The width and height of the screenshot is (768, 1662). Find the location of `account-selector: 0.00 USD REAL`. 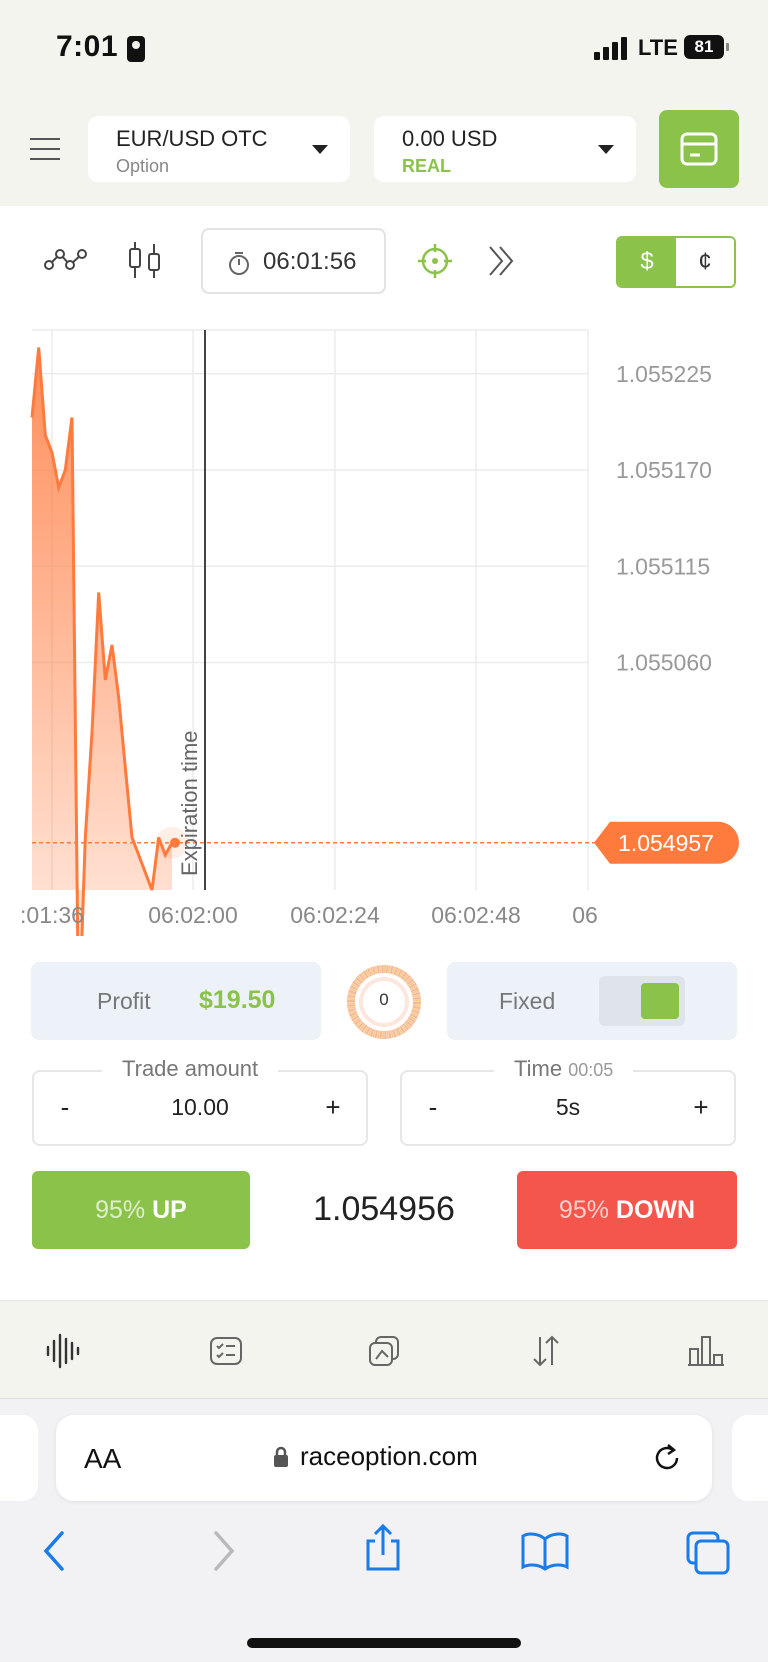

account-selector: 0.00 USD REAL is located at coordinates (505, 149).